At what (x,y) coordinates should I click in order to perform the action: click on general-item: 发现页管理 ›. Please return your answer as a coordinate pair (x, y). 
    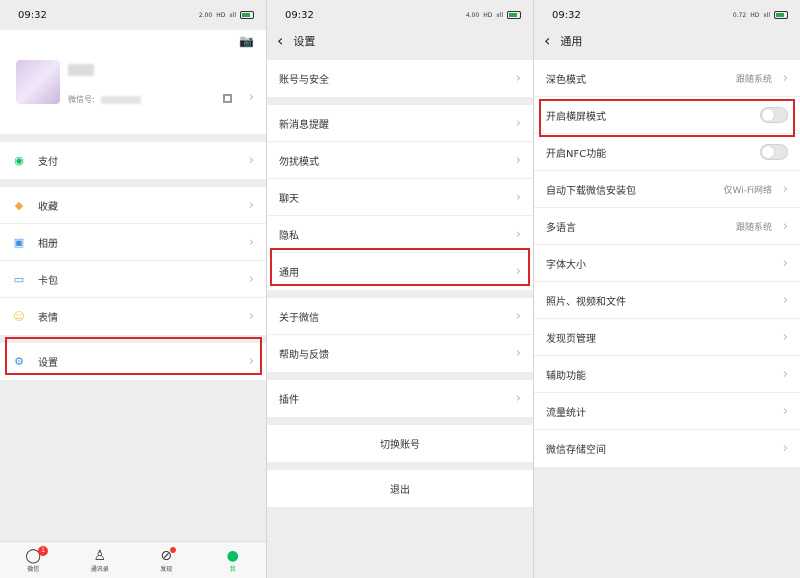
    Looking at the image, I should click on (667, 337).